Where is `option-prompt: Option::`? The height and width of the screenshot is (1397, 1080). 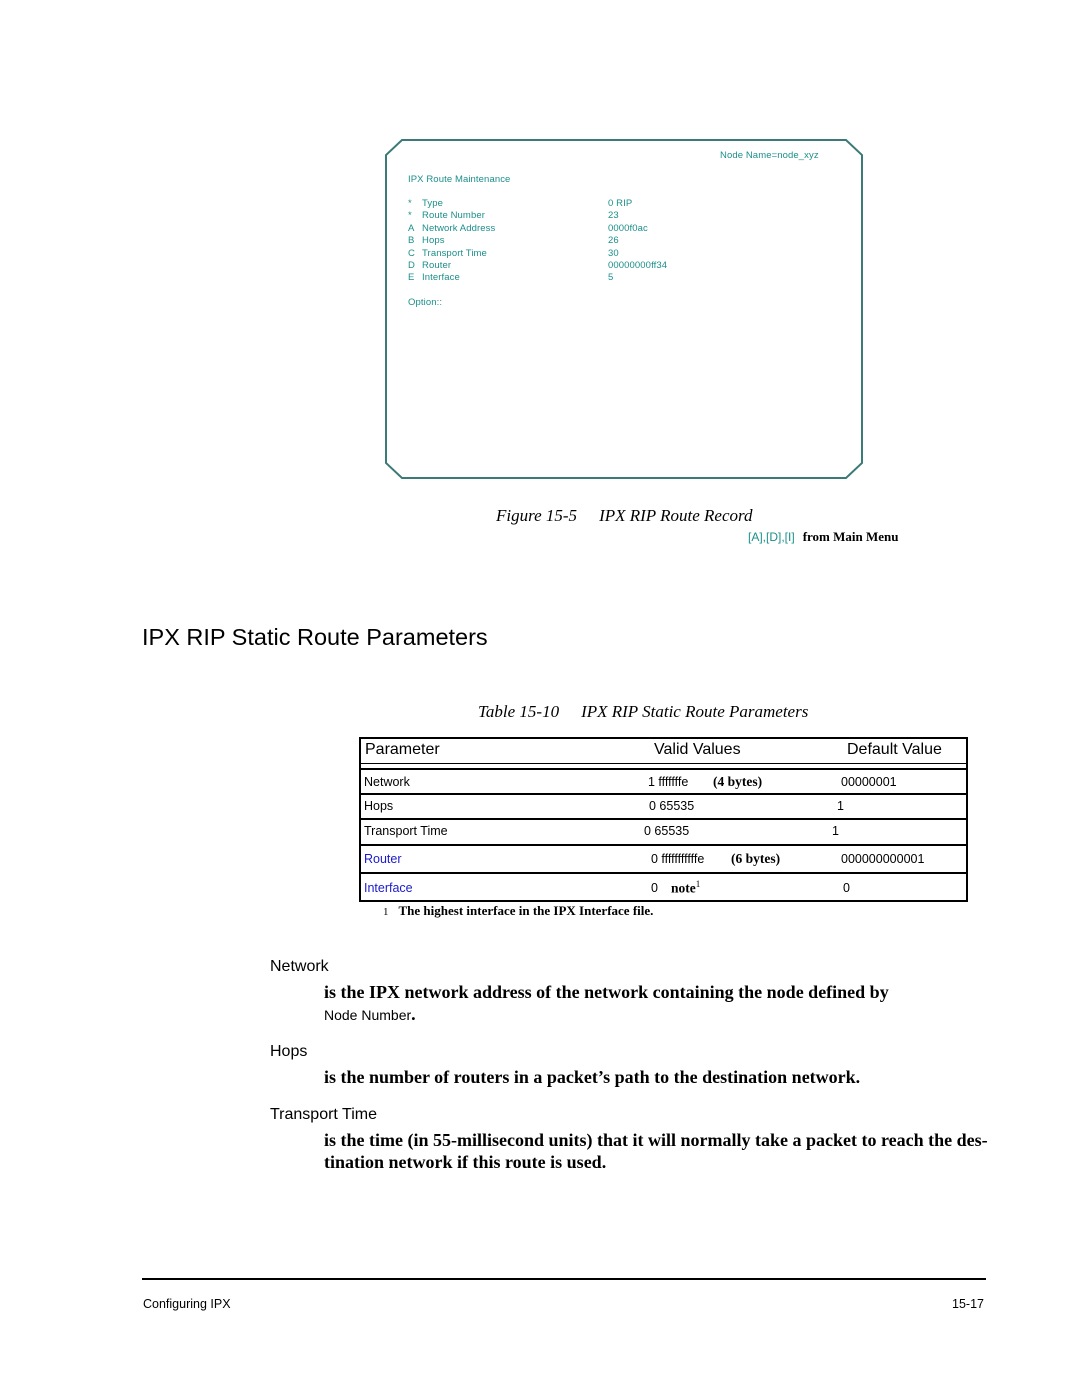 option-prompt: Option:: is located at coordinates (425, 302).